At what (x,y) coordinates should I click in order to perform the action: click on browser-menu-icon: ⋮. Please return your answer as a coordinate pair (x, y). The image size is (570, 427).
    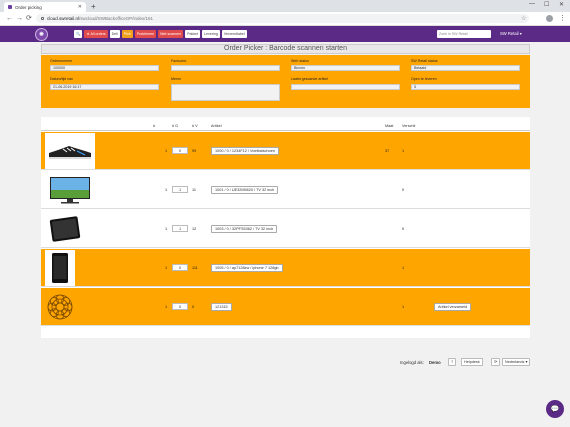
    Looking at the image, I should click on (562, 18).